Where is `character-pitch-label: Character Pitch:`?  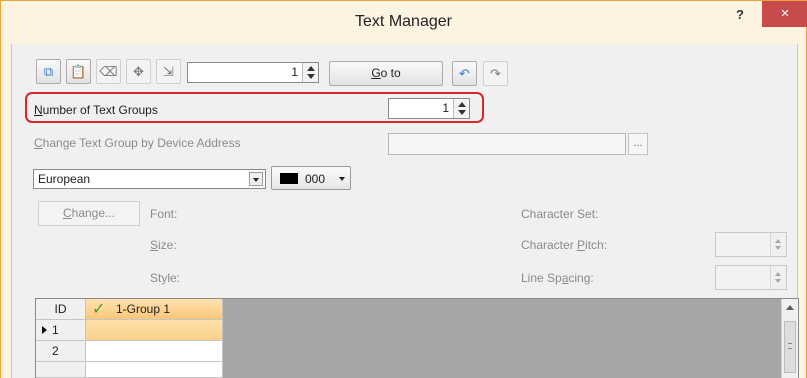 character-pitch-label: Character Pitch: is located at coordinates (564, 245).